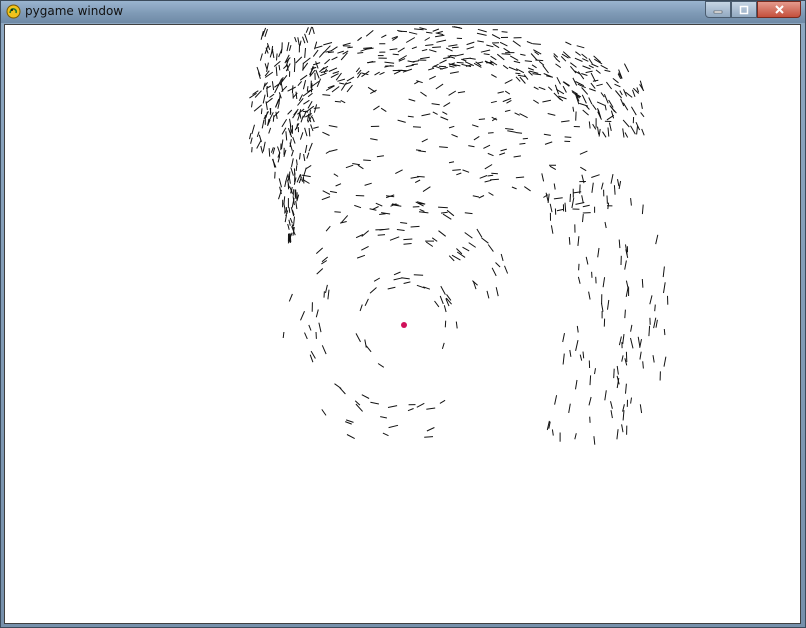 The width and height of the screenshot is (806, 628). Describe the element at coordinates (403, 12) in the screenshot. I see `title-bar: pygame window` at that location.